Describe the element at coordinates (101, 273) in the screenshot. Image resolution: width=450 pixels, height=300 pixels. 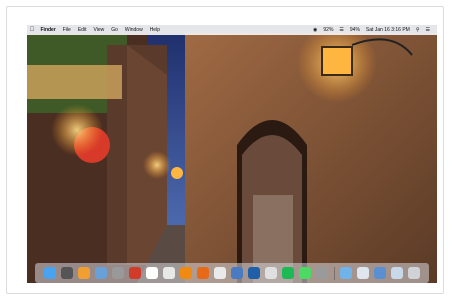
I see `preview-icon` at that location.